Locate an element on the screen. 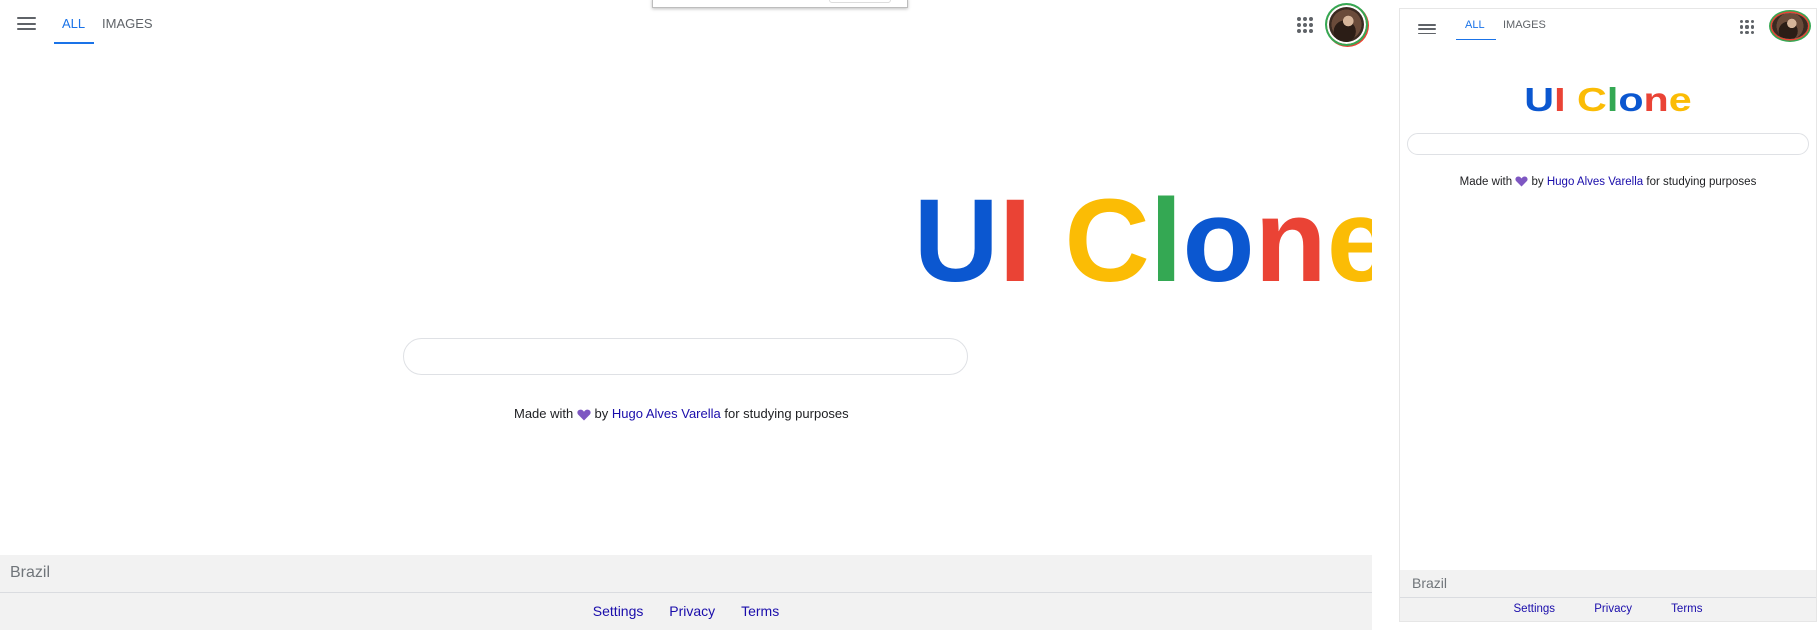 The width and height of the screenshot is (1820, 630). dropdown-popup is located at coordinates (780, 4).